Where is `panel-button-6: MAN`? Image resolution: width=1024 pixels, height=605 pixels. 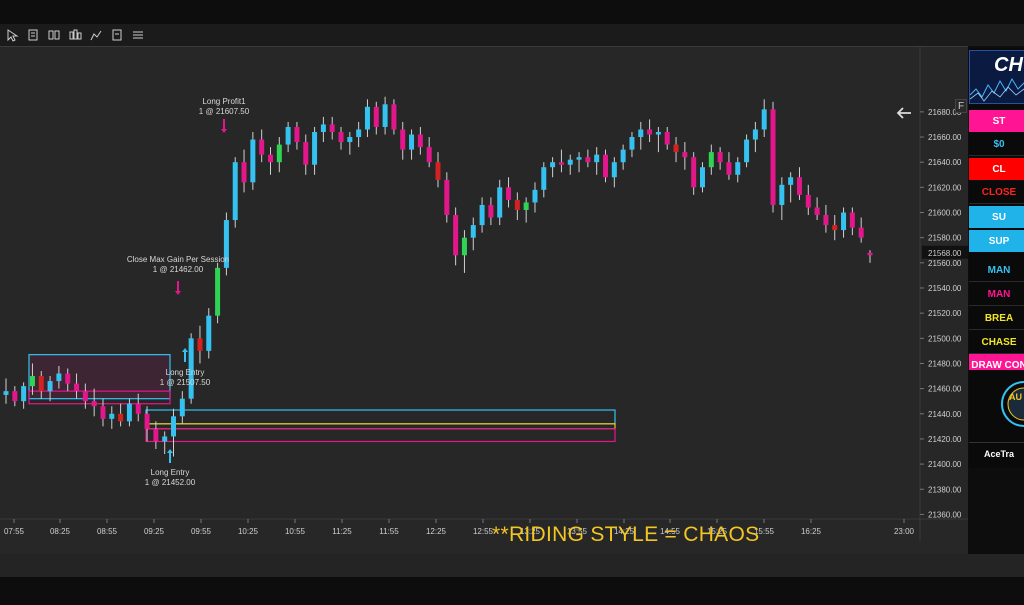
panel-button-6: MAN is located at coordinates (996, 271).